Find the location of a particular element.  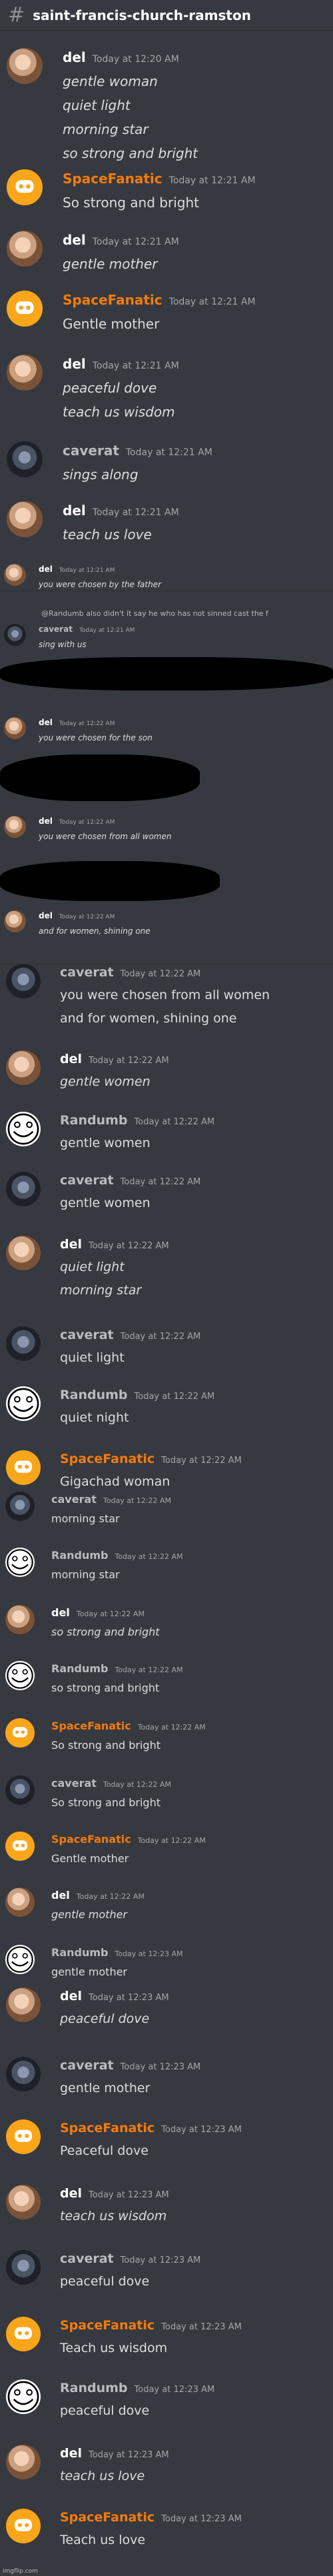

channel-name: saint-francis-church-ramston is located at coordinates (142, 15).